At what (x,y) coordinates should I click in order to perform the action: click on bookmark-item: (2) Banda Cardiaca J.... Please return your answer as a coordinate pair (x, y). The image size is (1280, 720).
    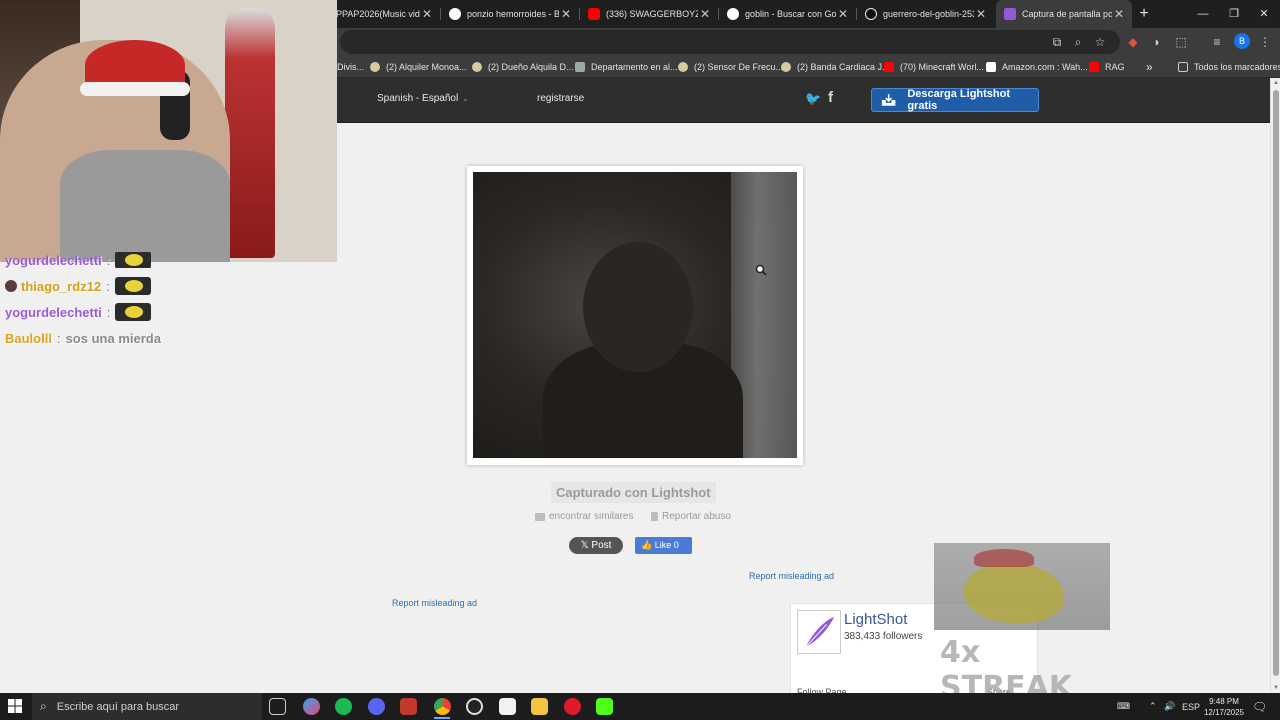
    Looking at the image, I should click on (835, 67).